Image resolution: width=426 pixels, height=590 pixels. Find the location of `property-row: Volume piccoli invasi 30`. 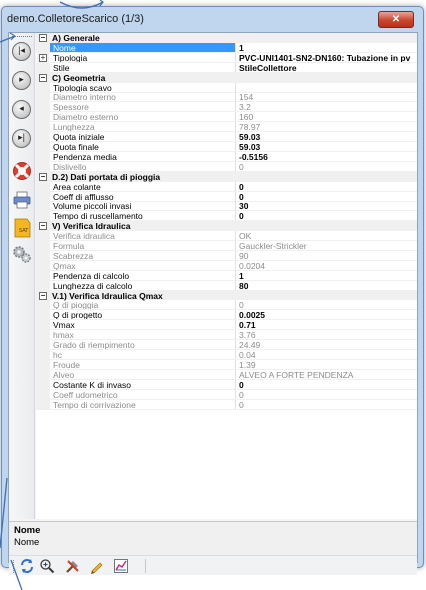

property-row: Volume piccoli invasi 30 is located at coordinates (226, 206).